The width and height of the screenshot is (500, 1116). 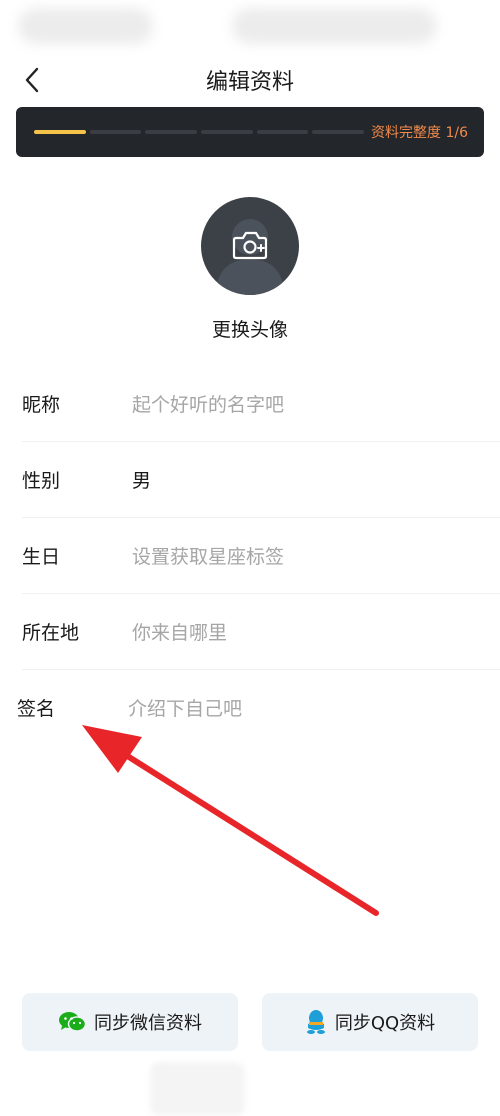 I want to click on sync-wechat-button: 同步微信资料, so click(x=130, y=1022).